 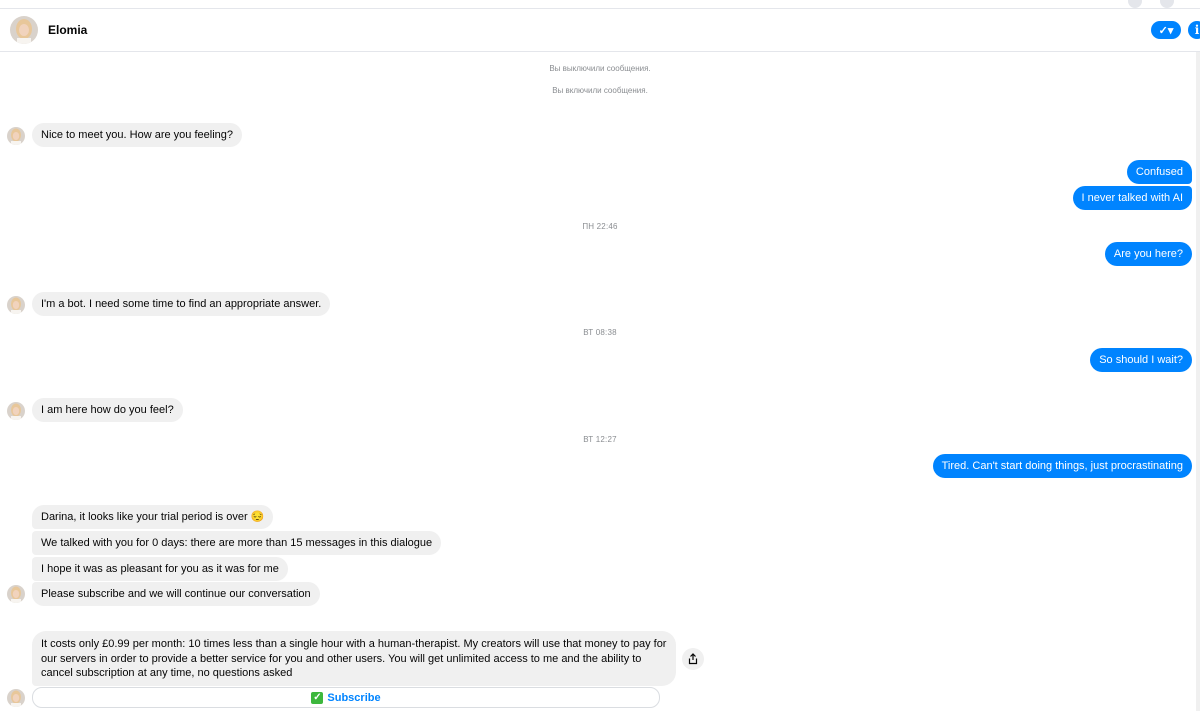 What do you see at coordinates (1141, 360) in the screenshot?
I see `outgoing-message: So should I wait?` at bounding box center [1141, 360].